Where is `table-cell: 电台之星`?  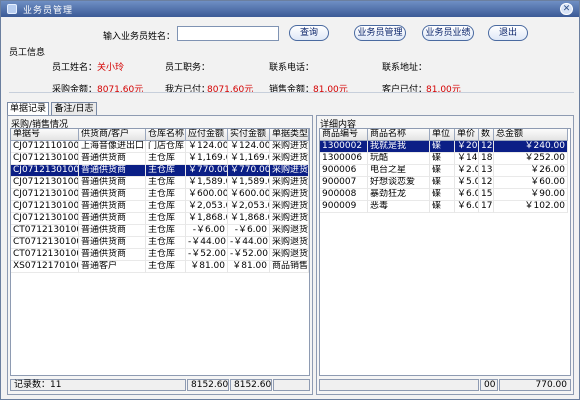 table-cell: 电台之星 is located at coordinates (399, 171).